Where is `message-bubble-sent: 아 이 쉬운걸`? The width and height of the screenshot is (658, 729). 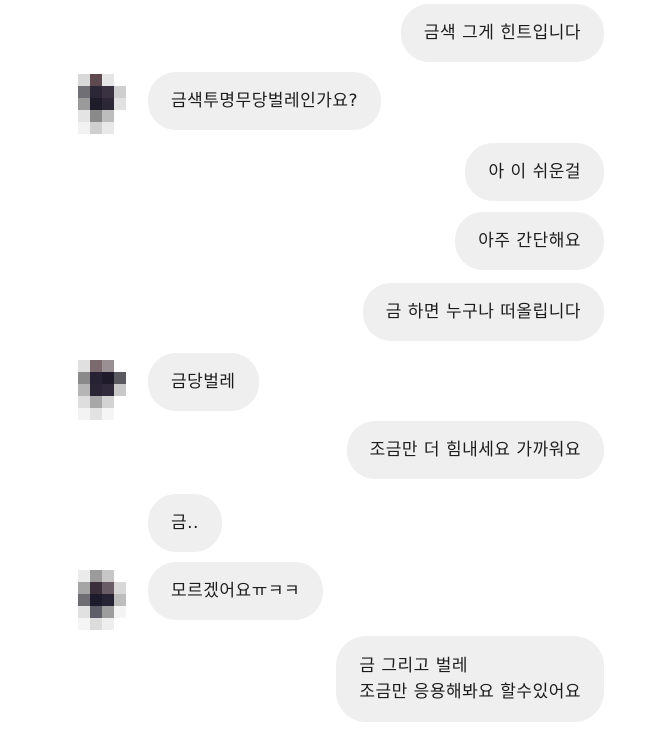
message-bubble-sent: 아 이 쉬운걸 is located at coordinates (534, 172).